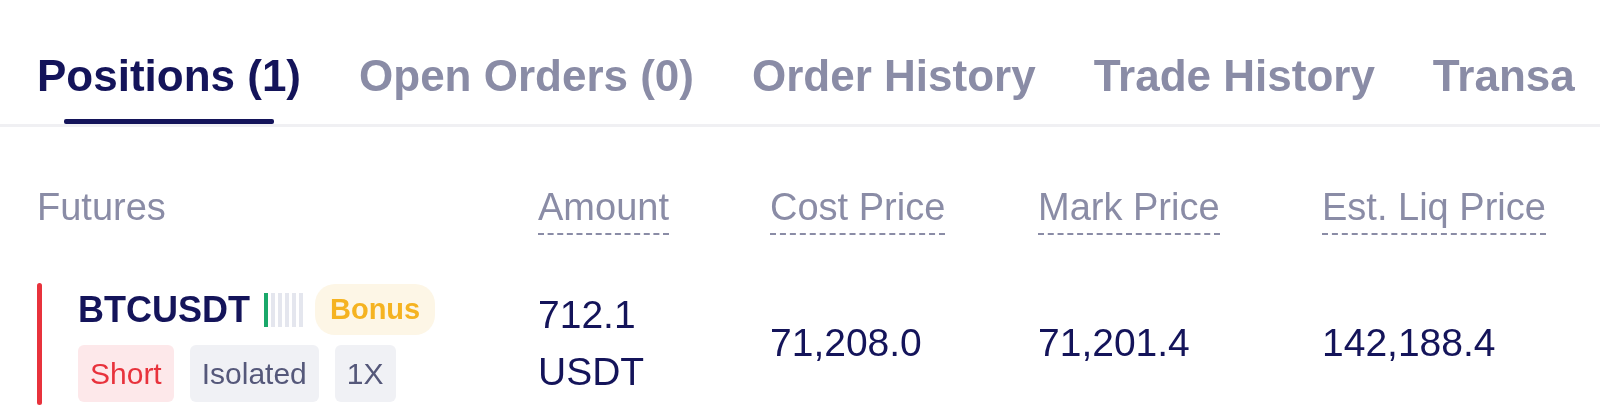 The width and height of the screenshot is (1600, 416). Describe the element at coordinates (1503, 62) in the screenshot. I see `tab: Transa` at that location.